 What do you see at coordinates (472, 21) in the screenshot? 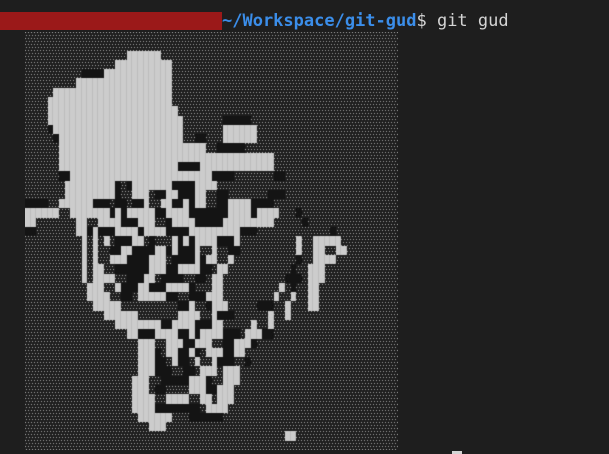
I see `prompt-command: git gud` at bounding box center [472, 21].